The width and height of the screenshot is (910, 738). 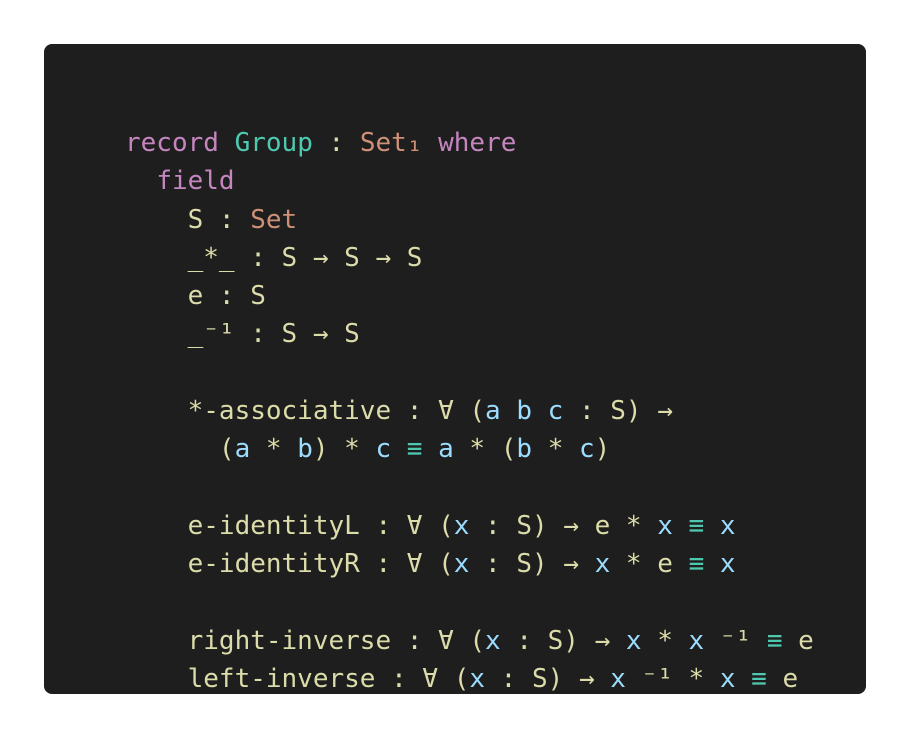 What do you see at coordinates (485, 449) in the screenshot?
I see `code-token: * (` at bounding box center [485, 449].